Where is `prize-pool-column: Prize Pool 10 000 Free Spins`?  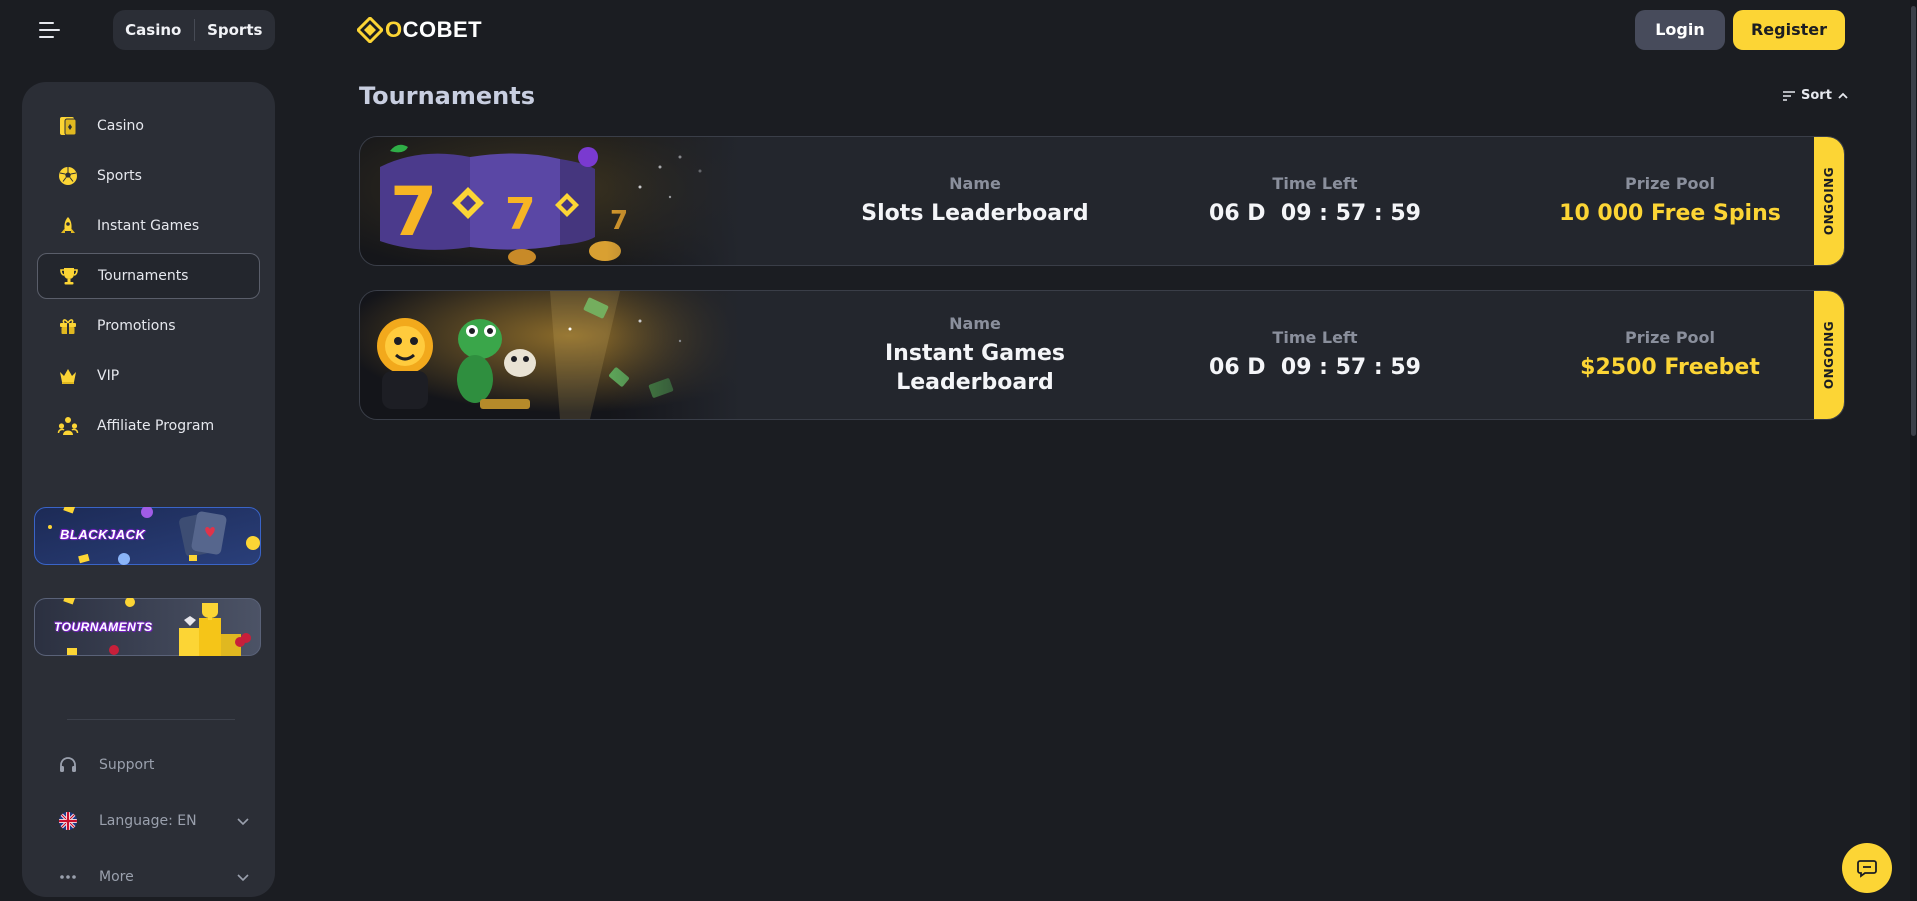
prize-pool-column: Prize Pool 10 000 Free Spins is located at coordinates (1670, 201).